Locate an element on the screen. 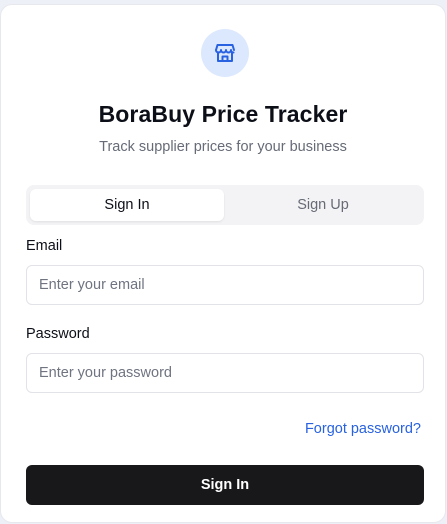 This screenshot has height=524, width=447. app-title: BoraBuy Price Tracker is located at coordinates (223, 114).